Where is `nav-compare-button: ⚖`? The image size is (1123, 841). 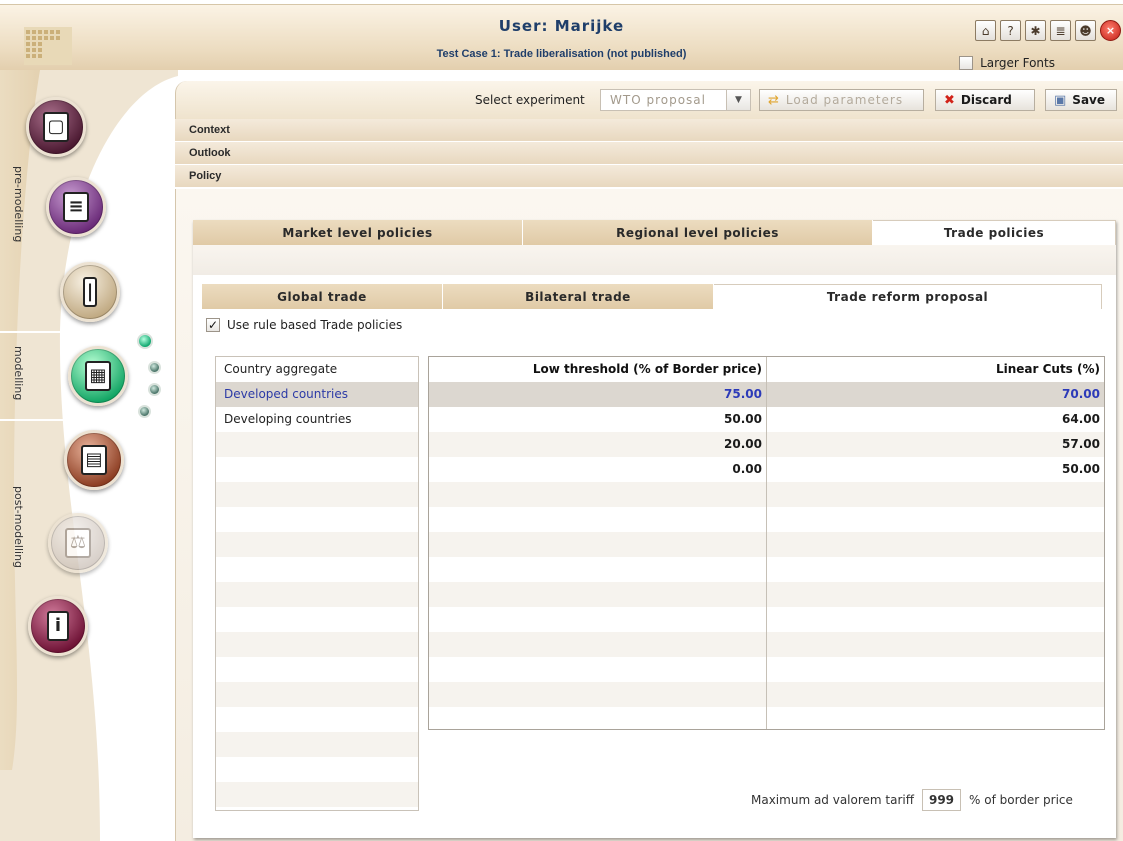 nav-compare-button: ⚖ is located at coordinates (78, 543).